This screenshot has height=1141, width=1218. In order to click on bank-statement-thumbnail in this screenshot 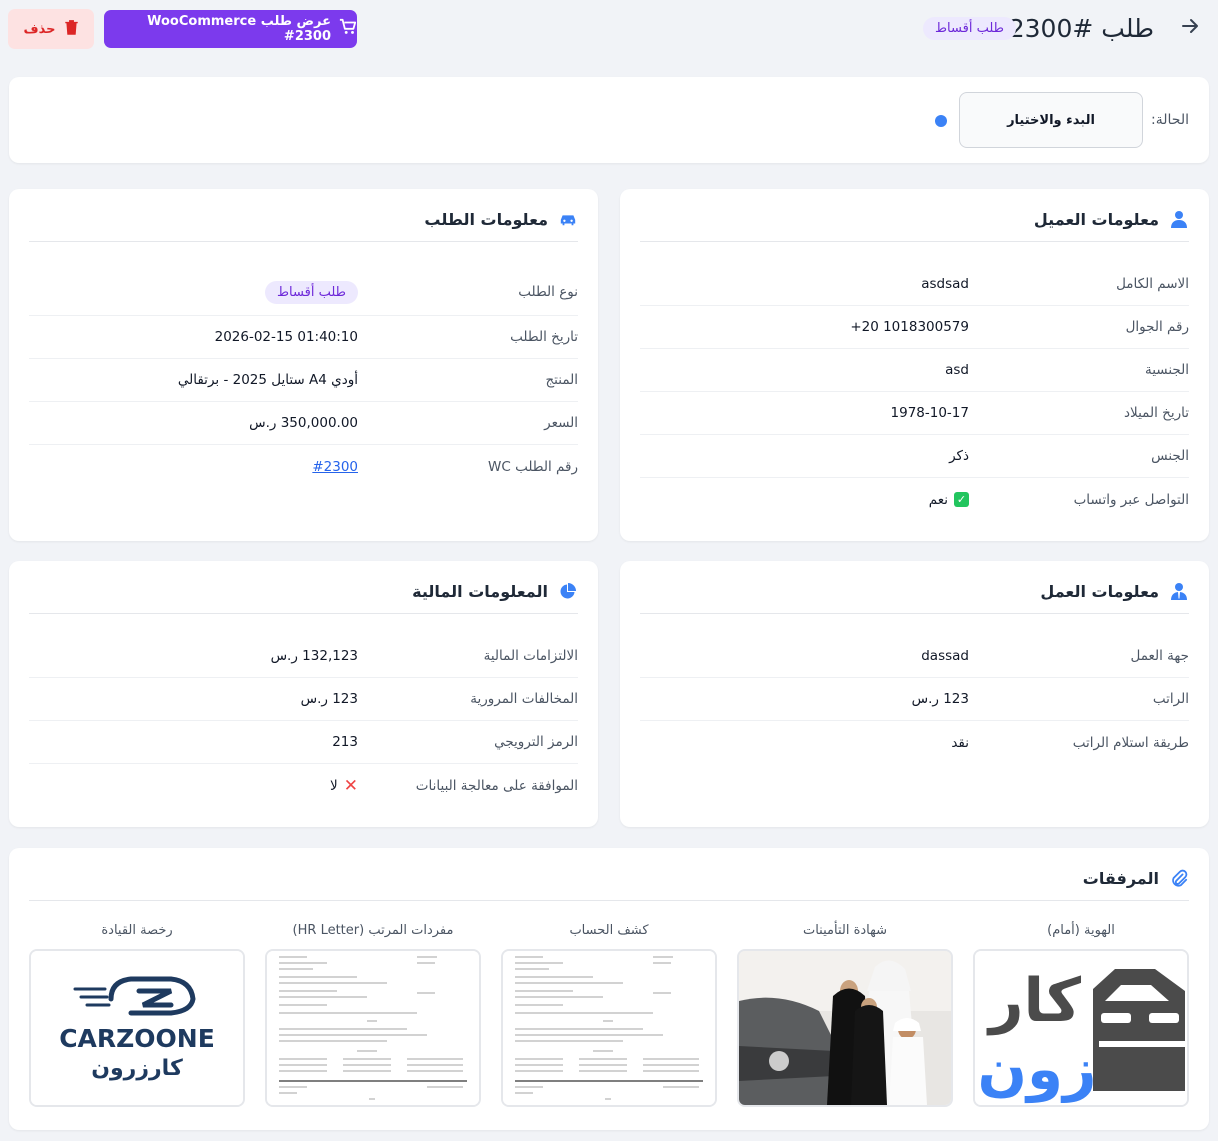, I will do `click(609, 1028)`.